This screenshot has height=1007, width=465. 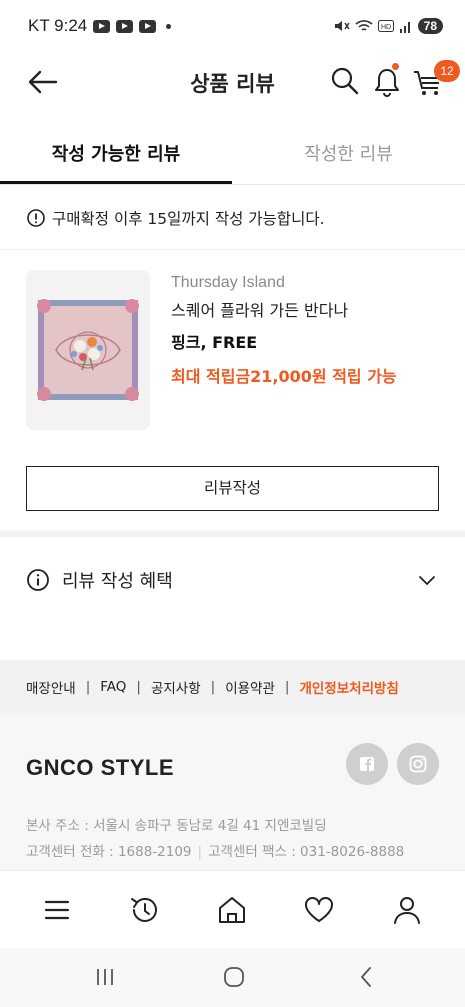 What do you see at coordinates (57, 910) in the screenshot?
I see `menu-icon` at bounding box center [57, 910].